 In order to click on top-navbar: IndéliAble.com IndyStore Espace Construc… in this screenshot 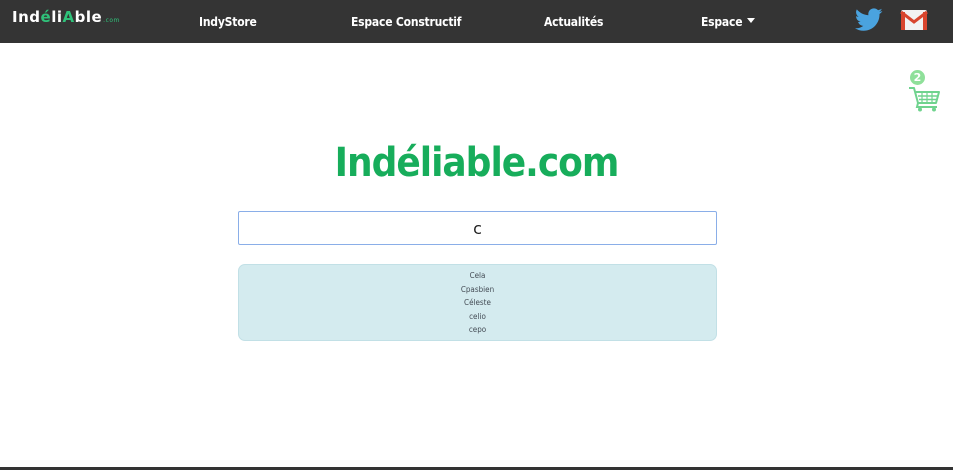, I will do `click(476, 21)`.